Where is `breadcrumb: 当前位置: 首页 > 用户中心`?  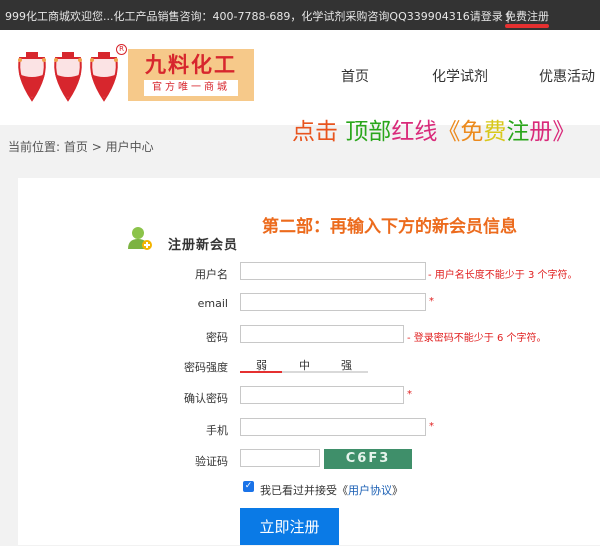 breadcrumb: 当前位置: 首页 > 用户中心 is located at coordinates (81, 146).